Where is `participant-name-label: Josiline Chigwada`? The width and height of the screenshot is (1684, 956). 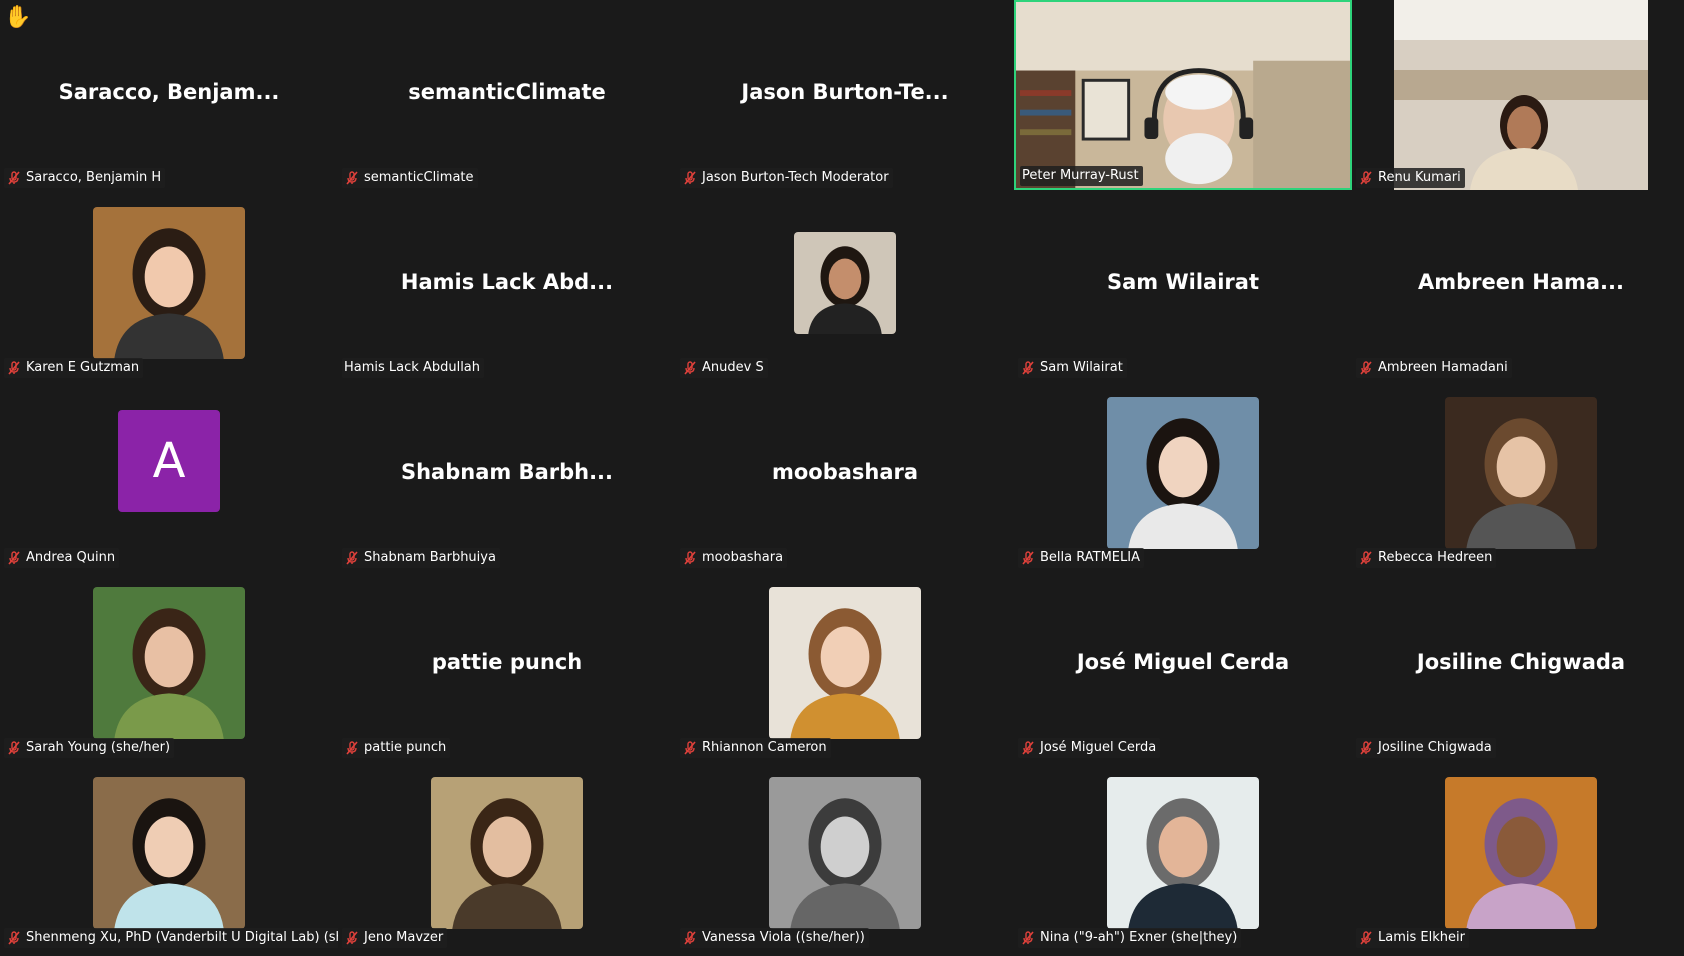 participant-name-label: Josiline Chigwada is located at coordinates (1426, 748).